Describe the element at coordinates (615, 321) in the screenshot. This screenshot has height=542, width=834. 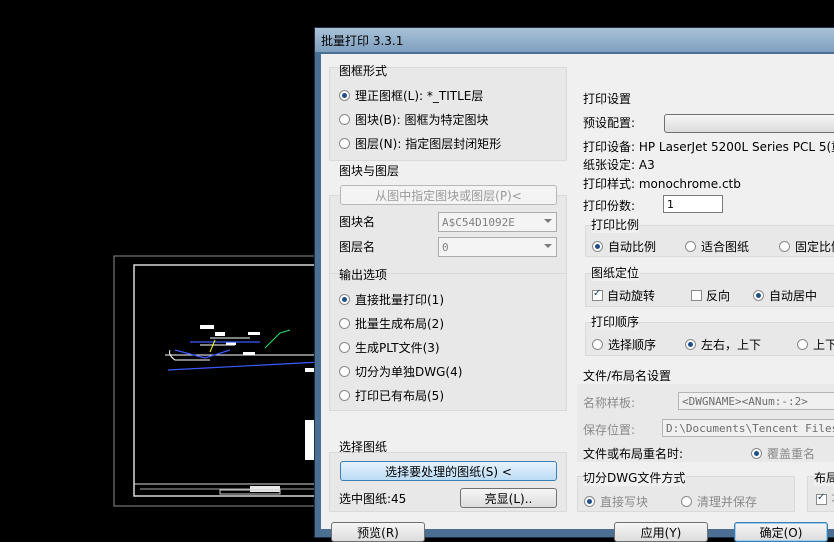
I see `print-order-heading: 打印顺序` at that location.